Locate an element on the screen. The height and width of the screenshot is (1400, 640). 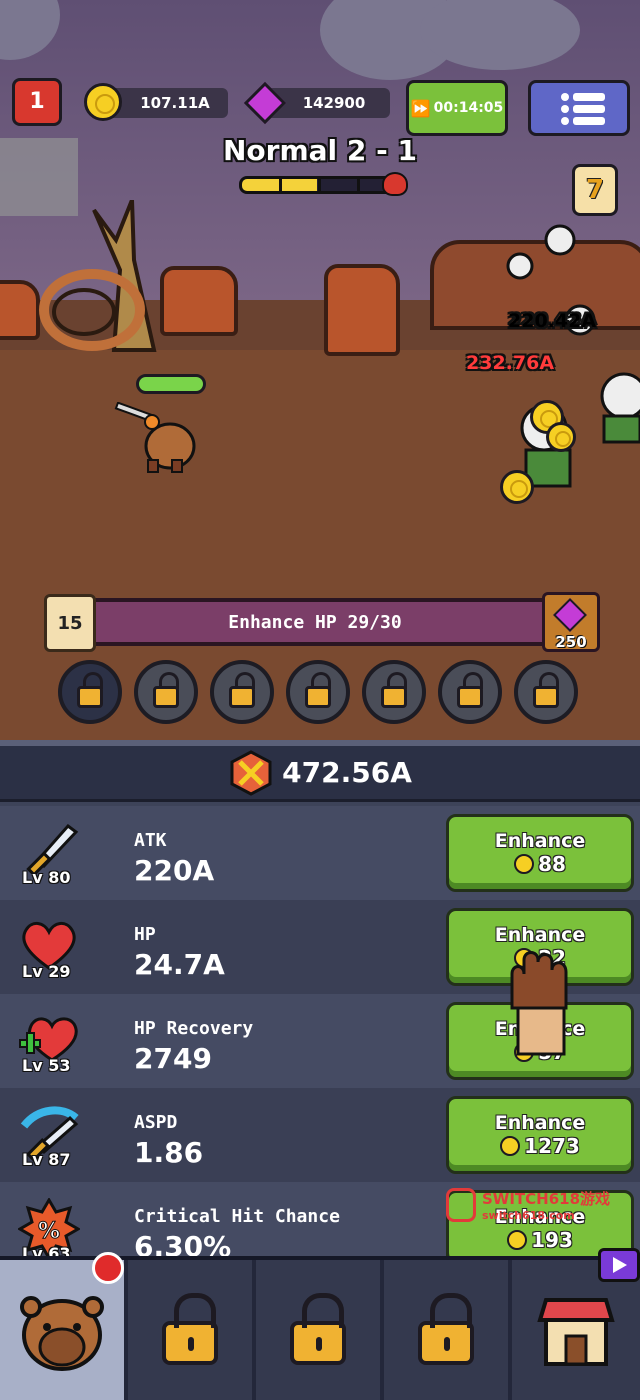
stat-name: HP Recovery is located at coordinates (194, 1028).